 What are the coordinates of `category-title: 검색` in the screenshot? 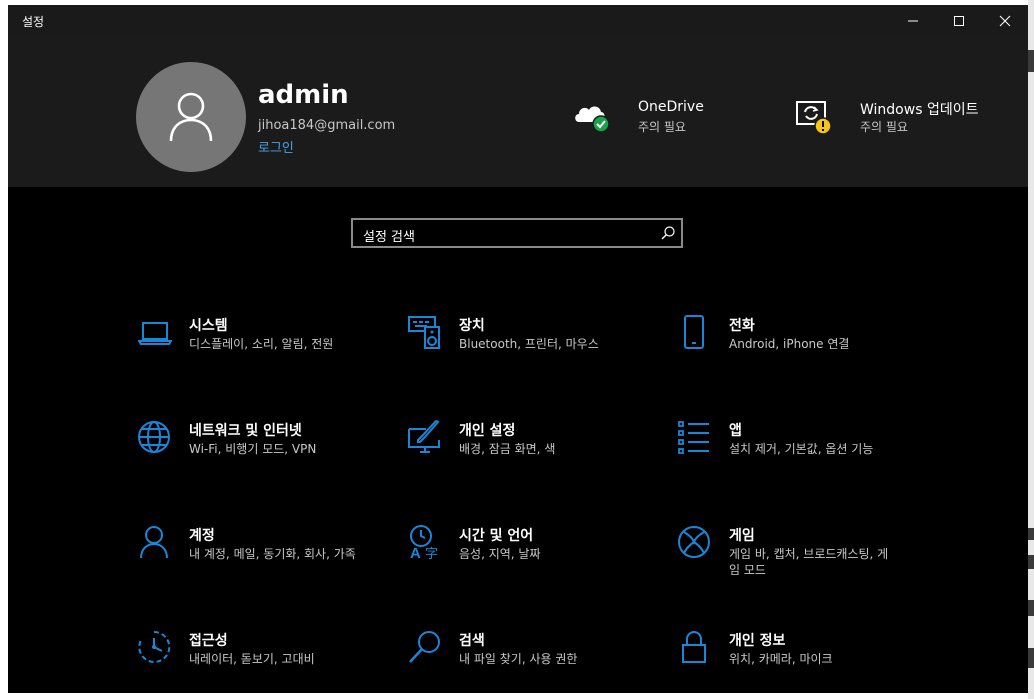 It's located at (472, 641).